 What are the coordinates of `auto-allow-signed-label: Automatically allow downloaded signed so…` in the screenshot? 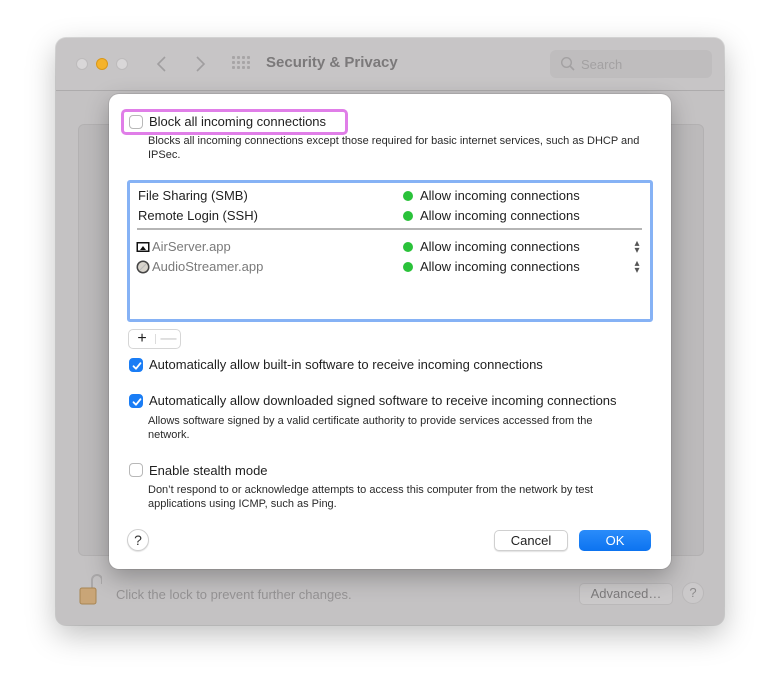 It's located at (383, 400).